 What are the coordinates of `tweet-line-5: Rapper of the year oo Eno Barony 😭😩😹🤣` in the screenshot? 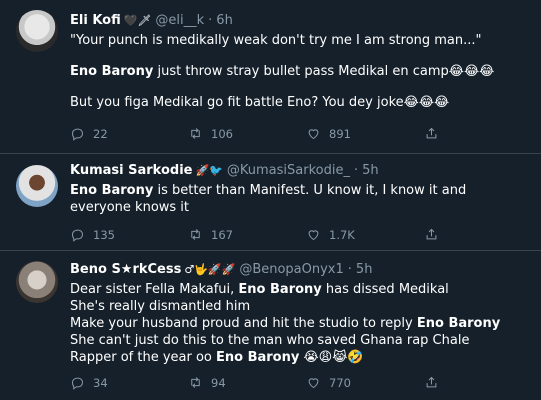 It's located at (299, 357).